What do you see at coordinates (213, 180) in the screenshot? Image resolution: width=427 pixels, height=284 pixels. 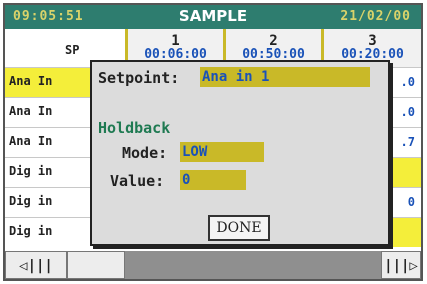 I see `value-field: 0` at bounding box center [213, 180].